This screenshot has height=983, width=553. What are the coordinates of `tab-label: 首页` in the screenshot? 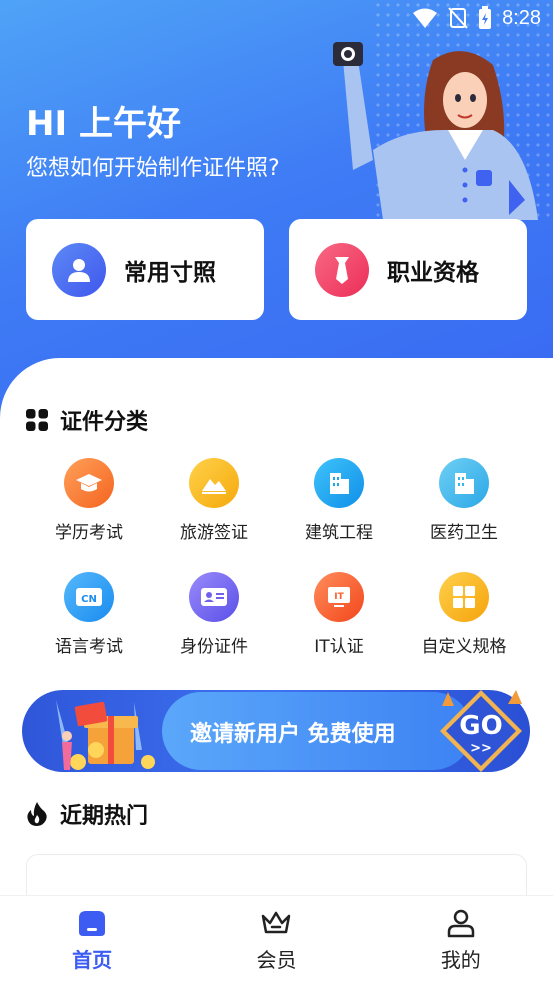 It's located at (92, 960).